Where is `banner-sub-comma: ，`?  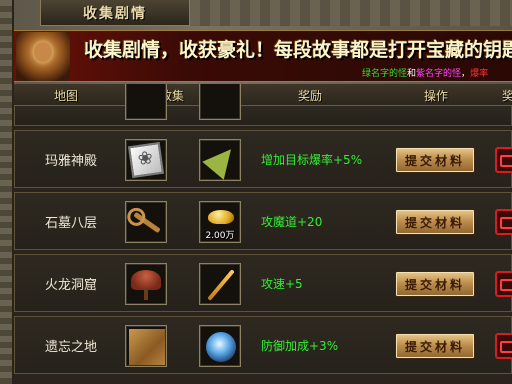 banner-sub-comma: ， is located at coordinates (466, 74).